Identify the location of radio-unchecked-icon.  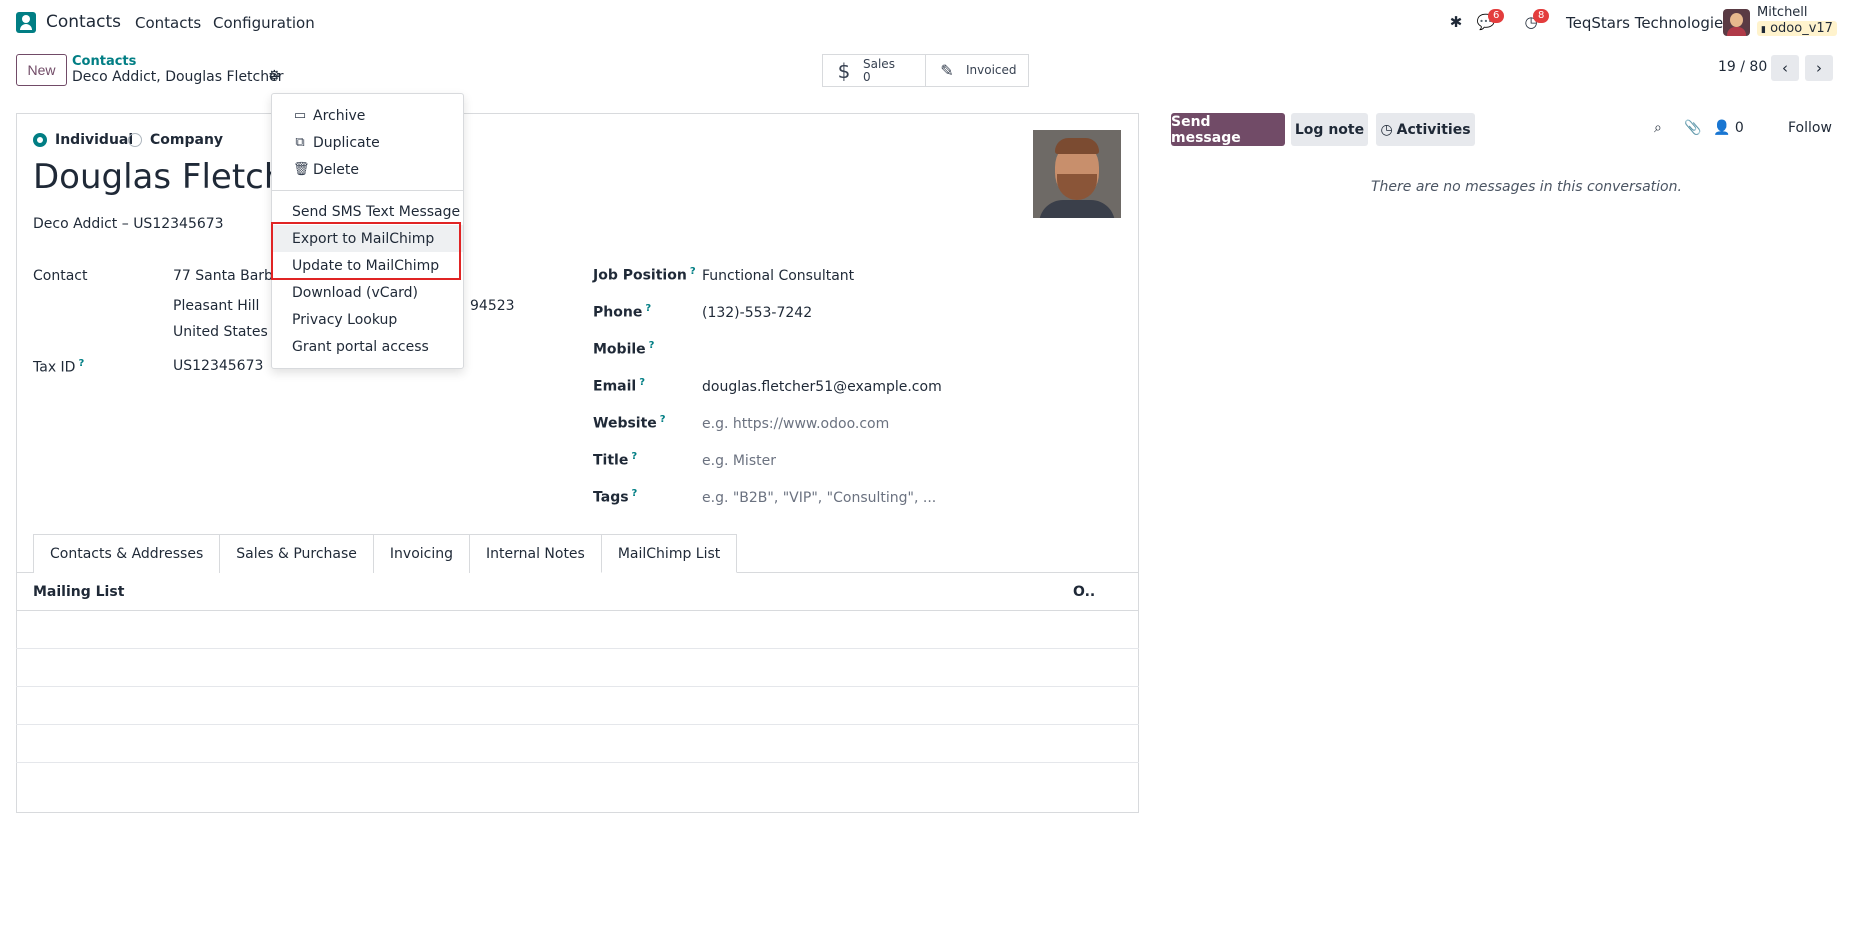
(135, 140).